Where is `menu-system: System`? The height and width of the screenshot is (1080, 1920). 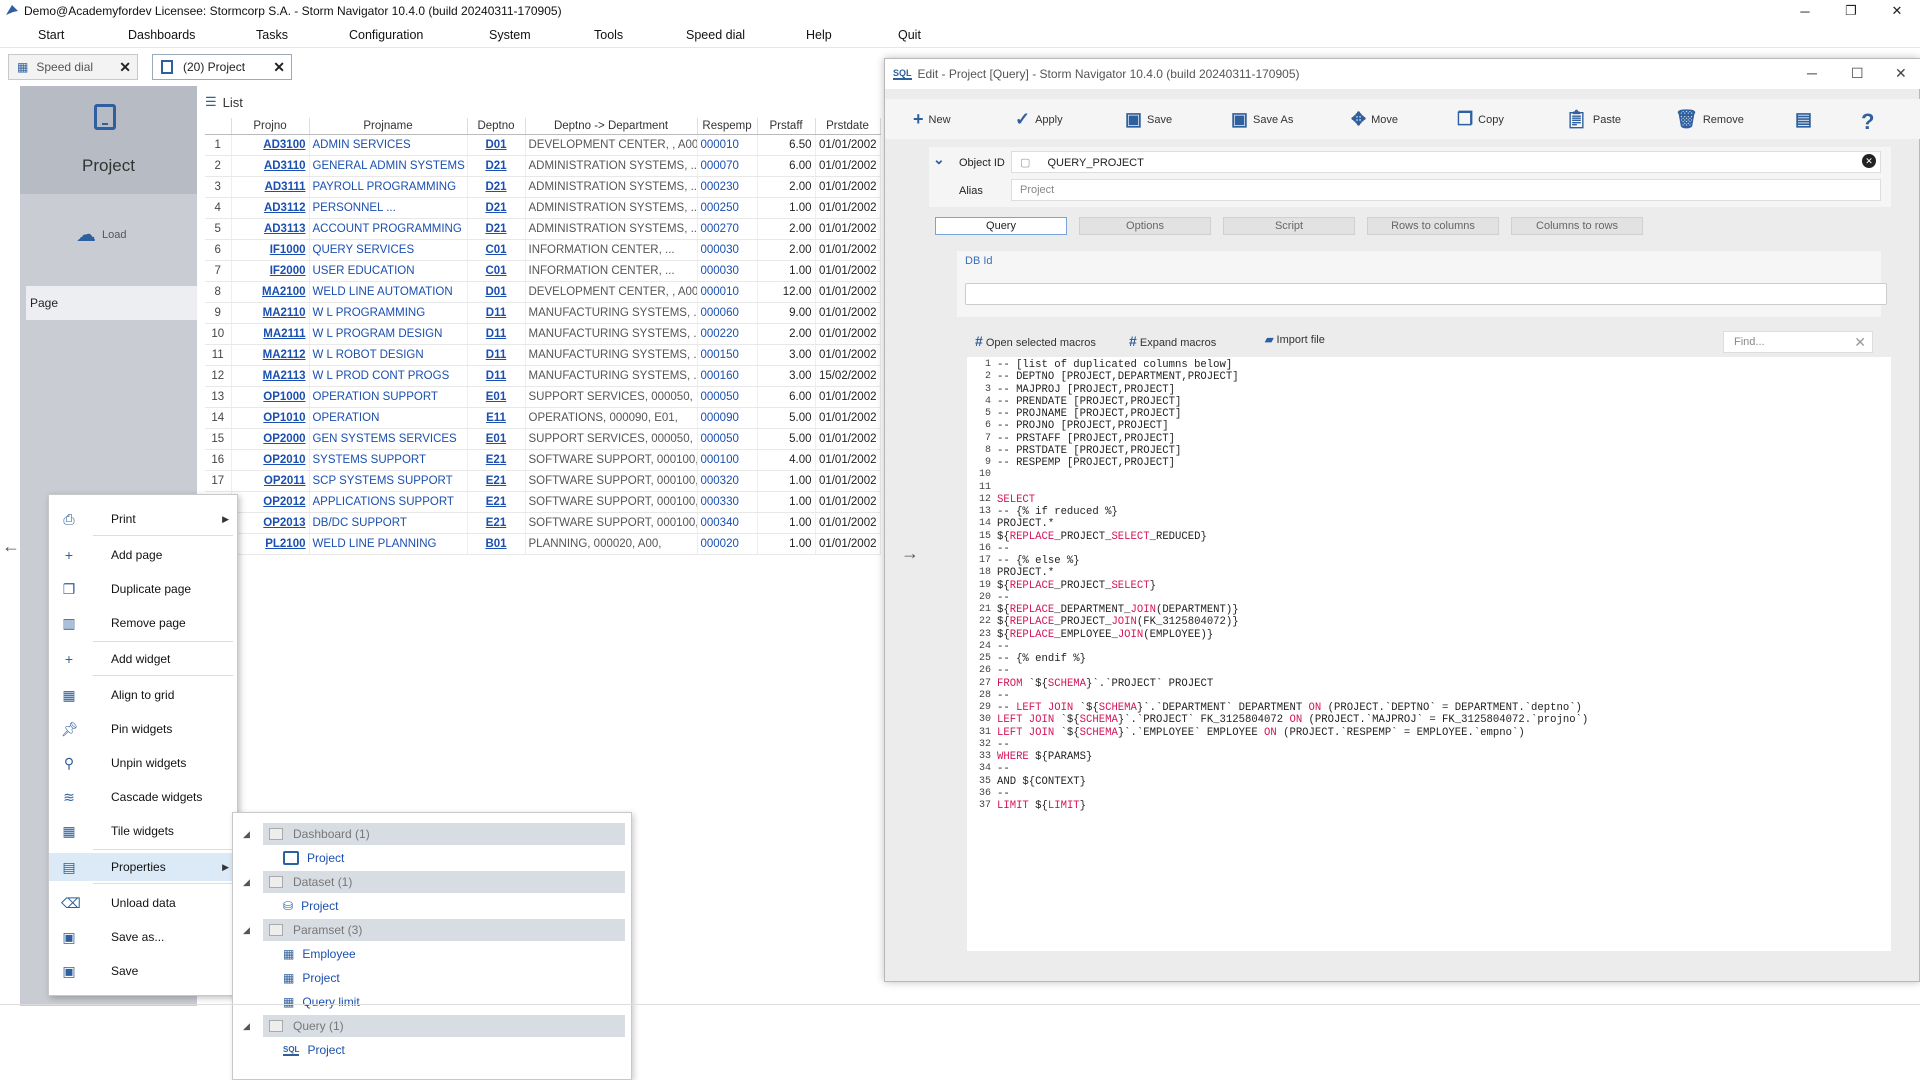
menu-system: System is located at coordinates (510, 35).